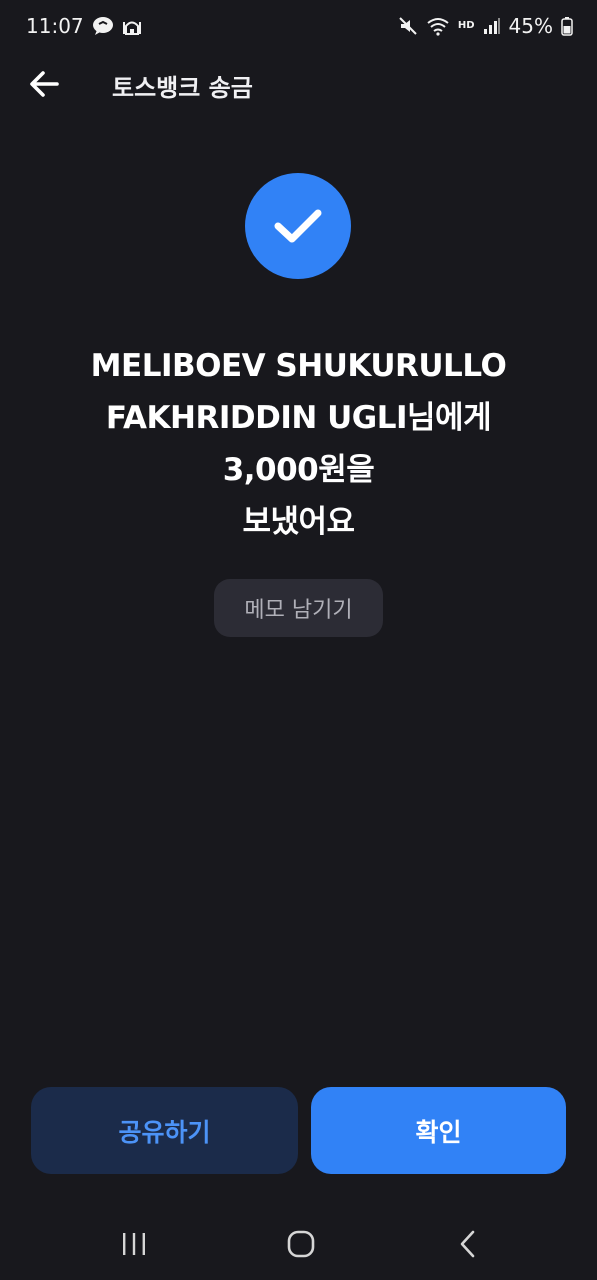 The height and width of the screenshot is (1280, 597). Describe the element at coordinates (298, 84) in the screenshot. I see `app-header: 토스뱅크 송금` at that location.